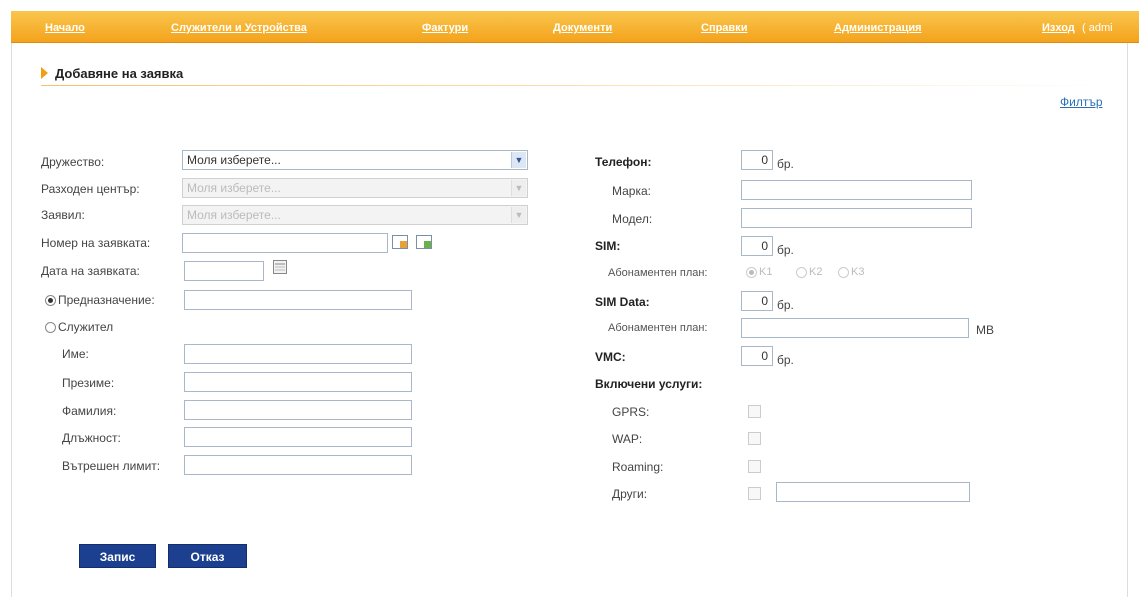 The image size is (1139, 597). What do you see at coordinates (658, 273) in the screenshot?
I see `plan-label: Абонаментен план:` at bounding box center [658, 273].